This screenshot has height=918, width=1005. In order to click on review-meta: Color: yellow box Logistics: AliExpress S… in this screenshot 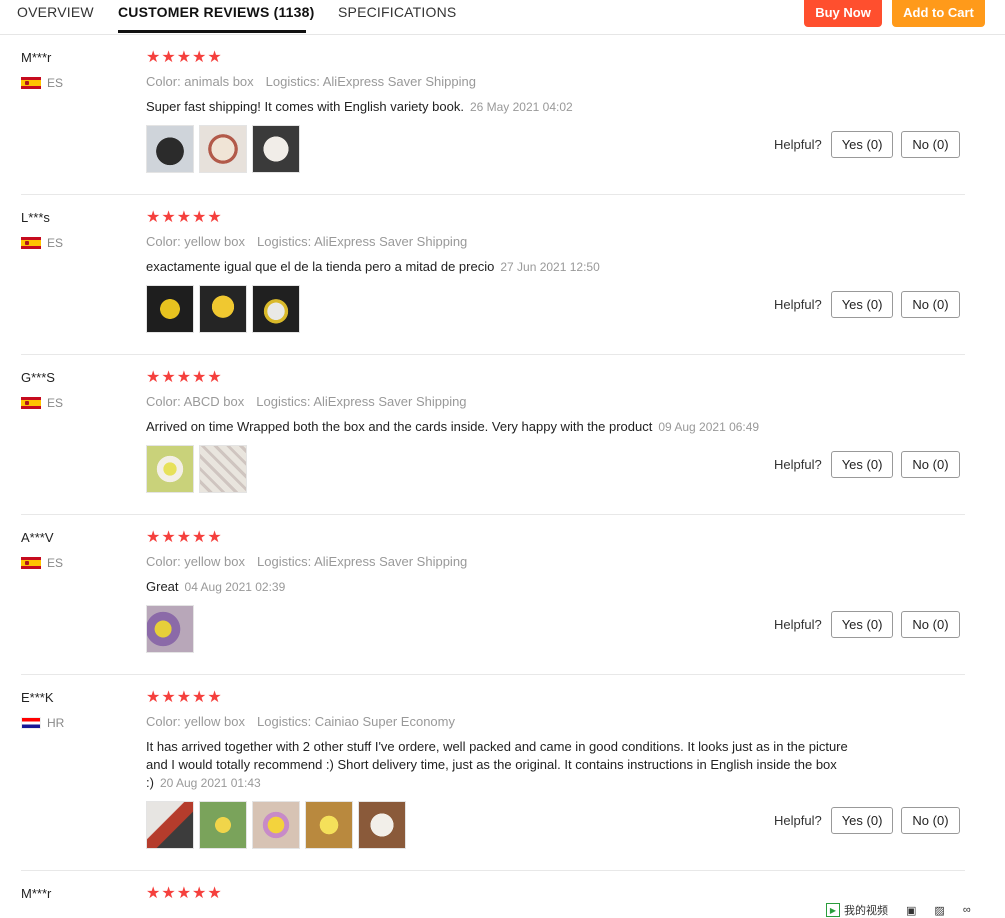, I will do `click(306, 561)`.